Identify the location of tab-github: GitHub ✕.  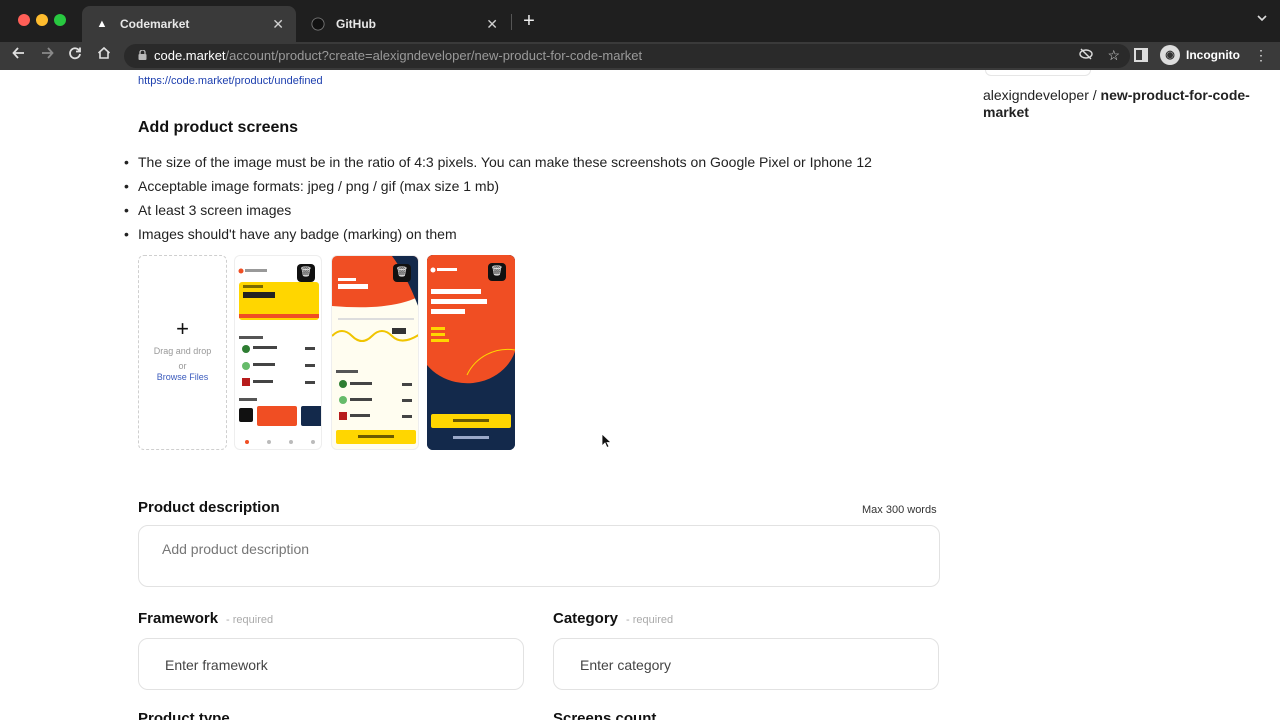
(404, 24).